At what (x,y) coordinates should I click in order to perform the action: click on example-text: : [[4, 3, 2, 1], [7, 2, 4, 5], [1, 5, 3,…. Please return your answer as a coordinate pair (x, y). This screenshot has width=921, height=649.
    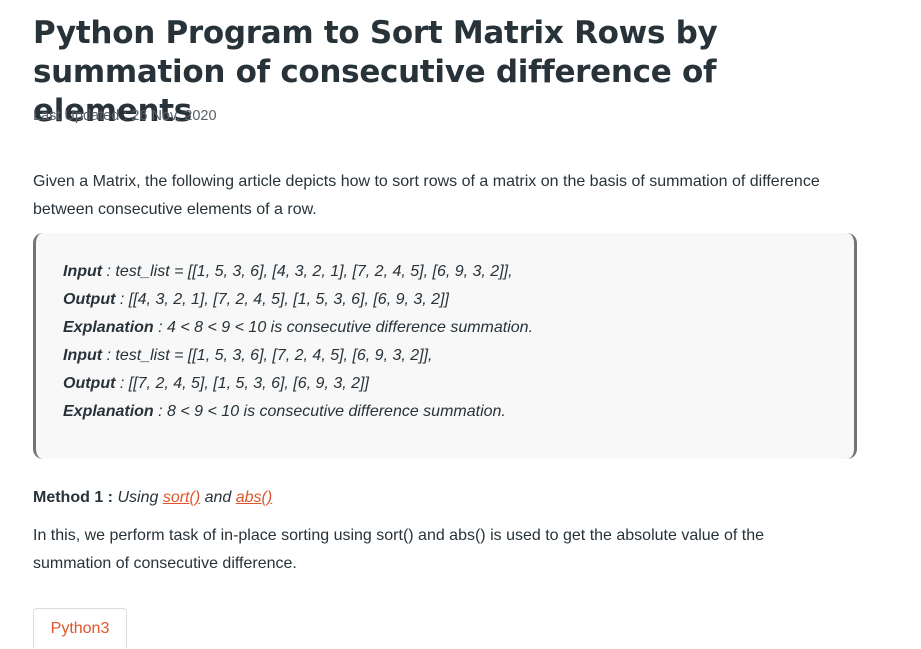
    Looking at the image, I should click on (282, 299).